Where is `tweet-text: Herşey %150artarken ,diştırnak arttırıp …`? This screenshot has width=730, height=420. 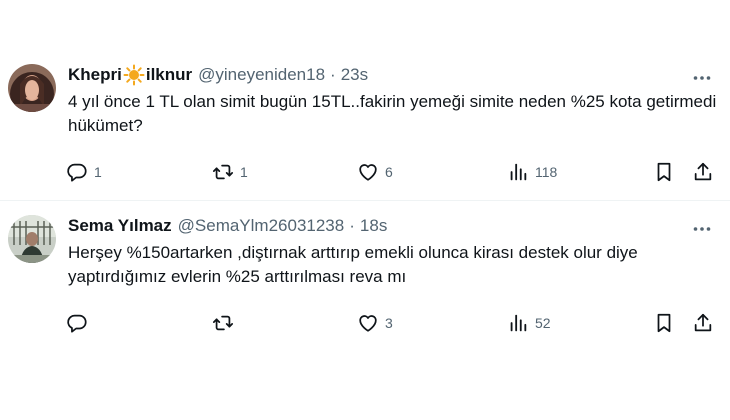
tweet-text: Herşey %150artarken ,diştırnak arttırıp … is located at coordinates (353, 264).